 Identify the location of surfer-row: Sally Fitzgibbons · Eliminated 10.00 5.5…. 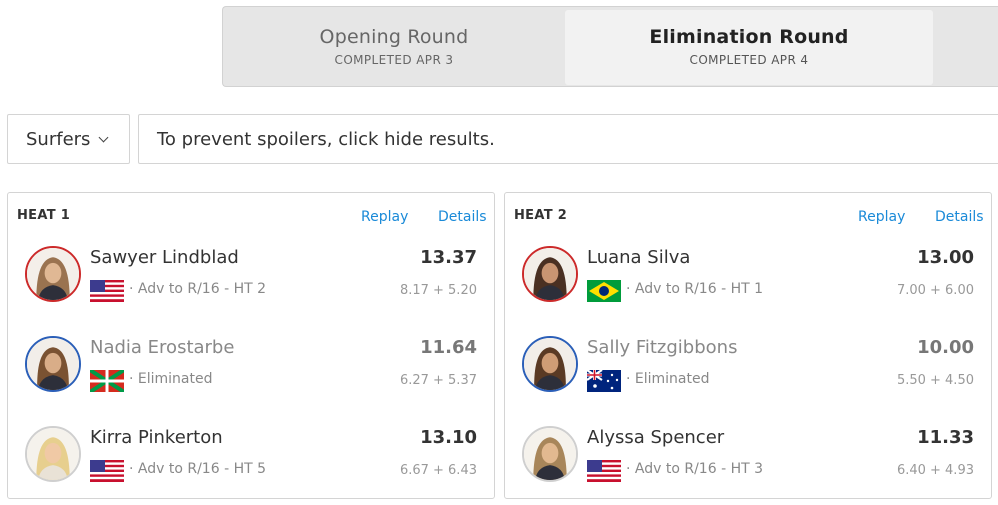
(748, 367).